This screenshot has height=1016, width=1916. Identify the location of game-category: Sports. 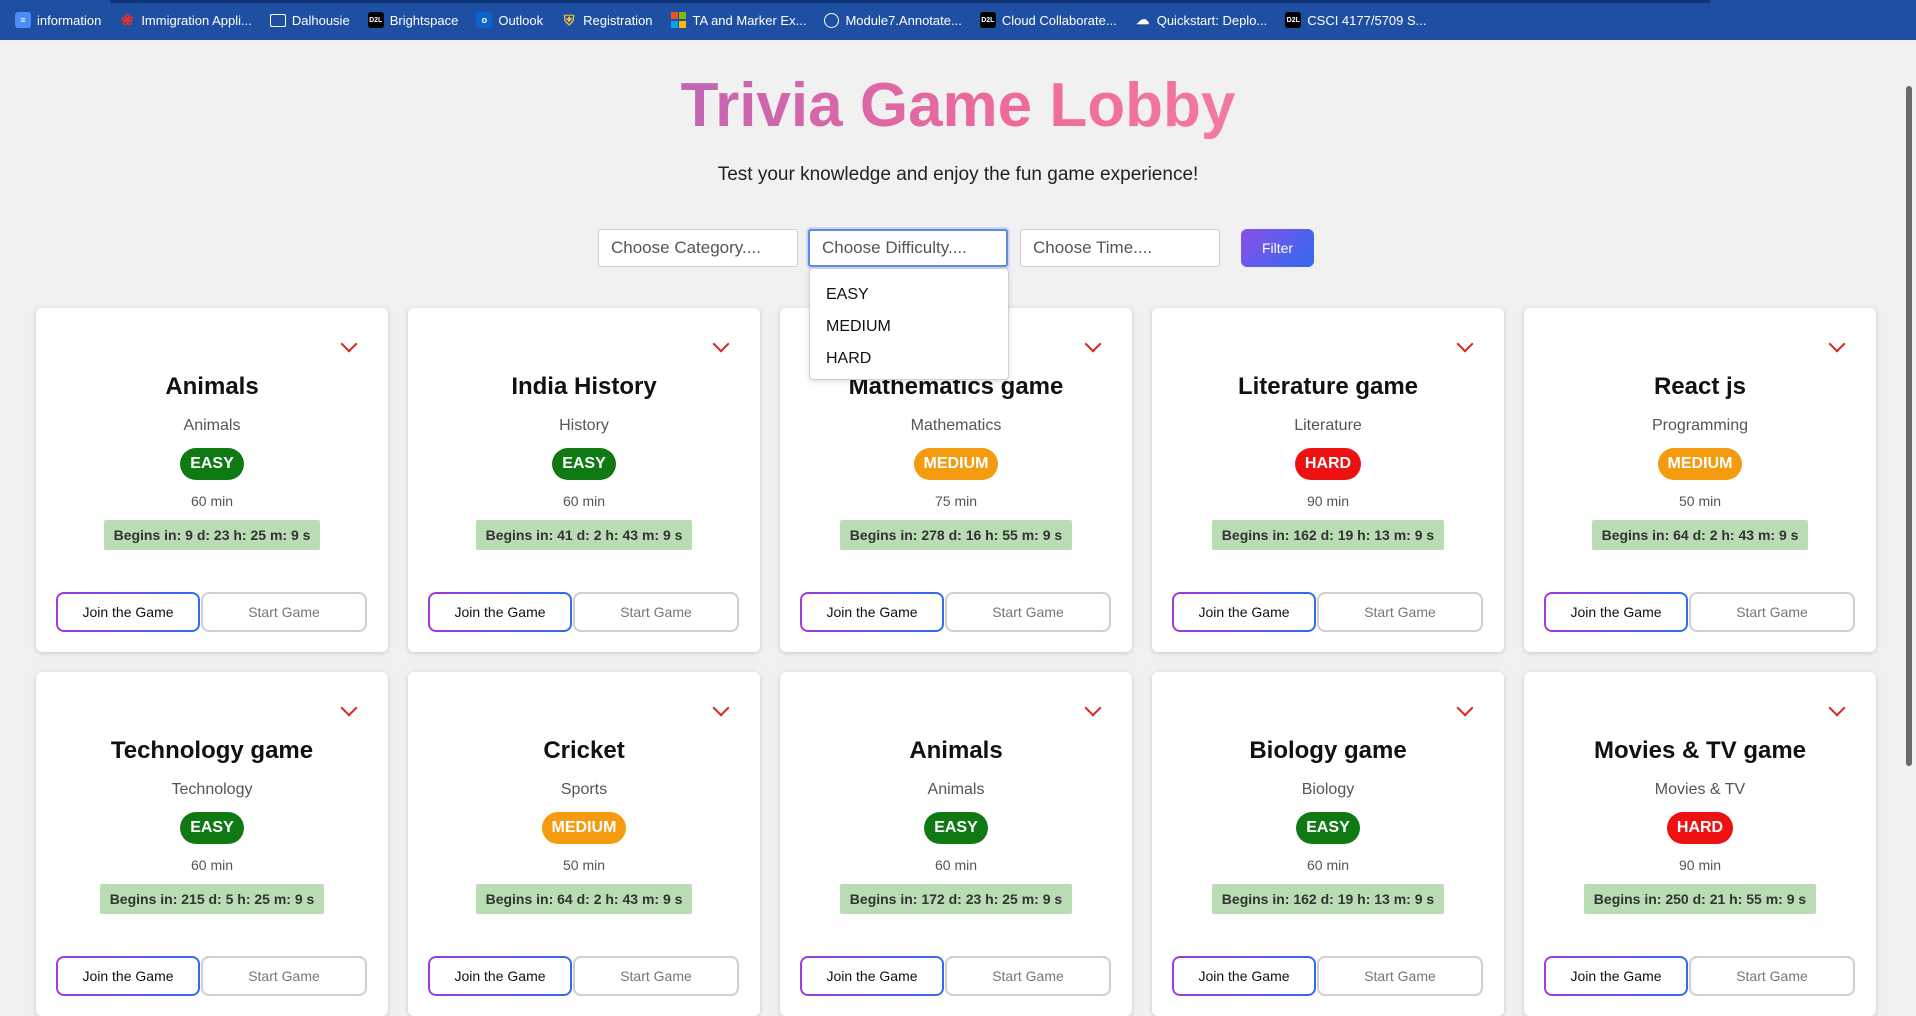
(584, 789).